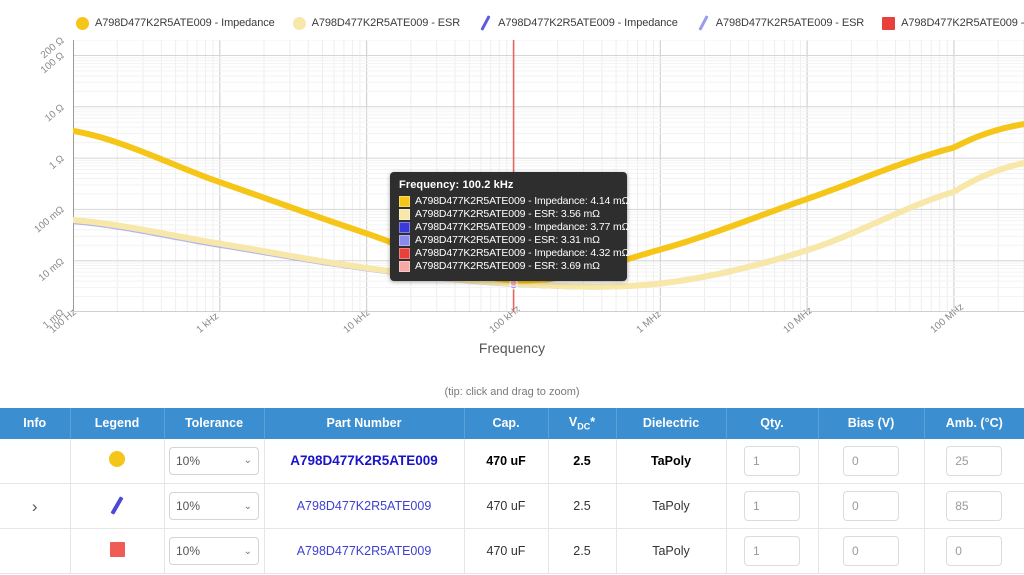 This screenshot has width=1024, height=575. I want to click on row-amb-cell: 25, so click(974, 461).